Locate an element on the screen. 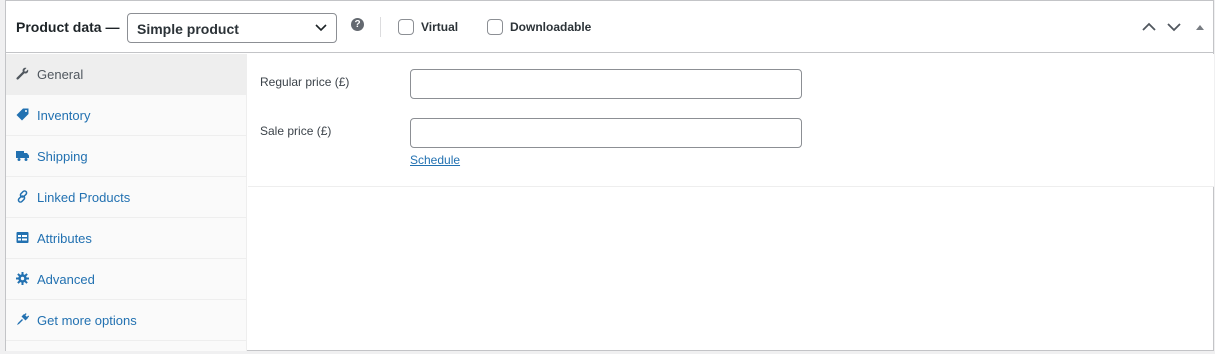 The image size is (1215, 354). tab-inventory-label: Inventory is located at coordinates (64, 115).